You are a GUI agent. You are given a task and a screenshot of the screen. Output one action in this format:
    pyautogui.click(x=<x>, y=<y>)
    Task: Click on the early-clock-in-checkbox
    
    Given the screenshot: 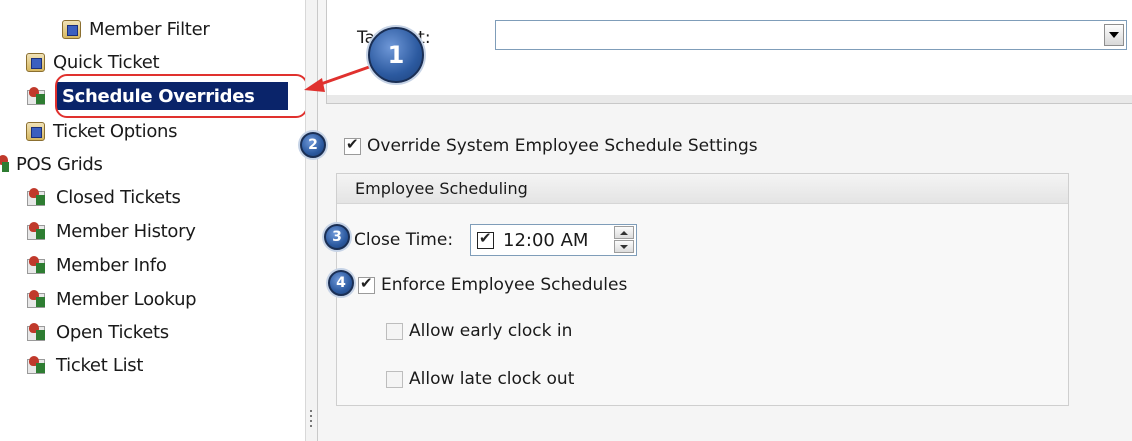 What is the action you would take?
    pyautogui.click(x=394, y=331)
    